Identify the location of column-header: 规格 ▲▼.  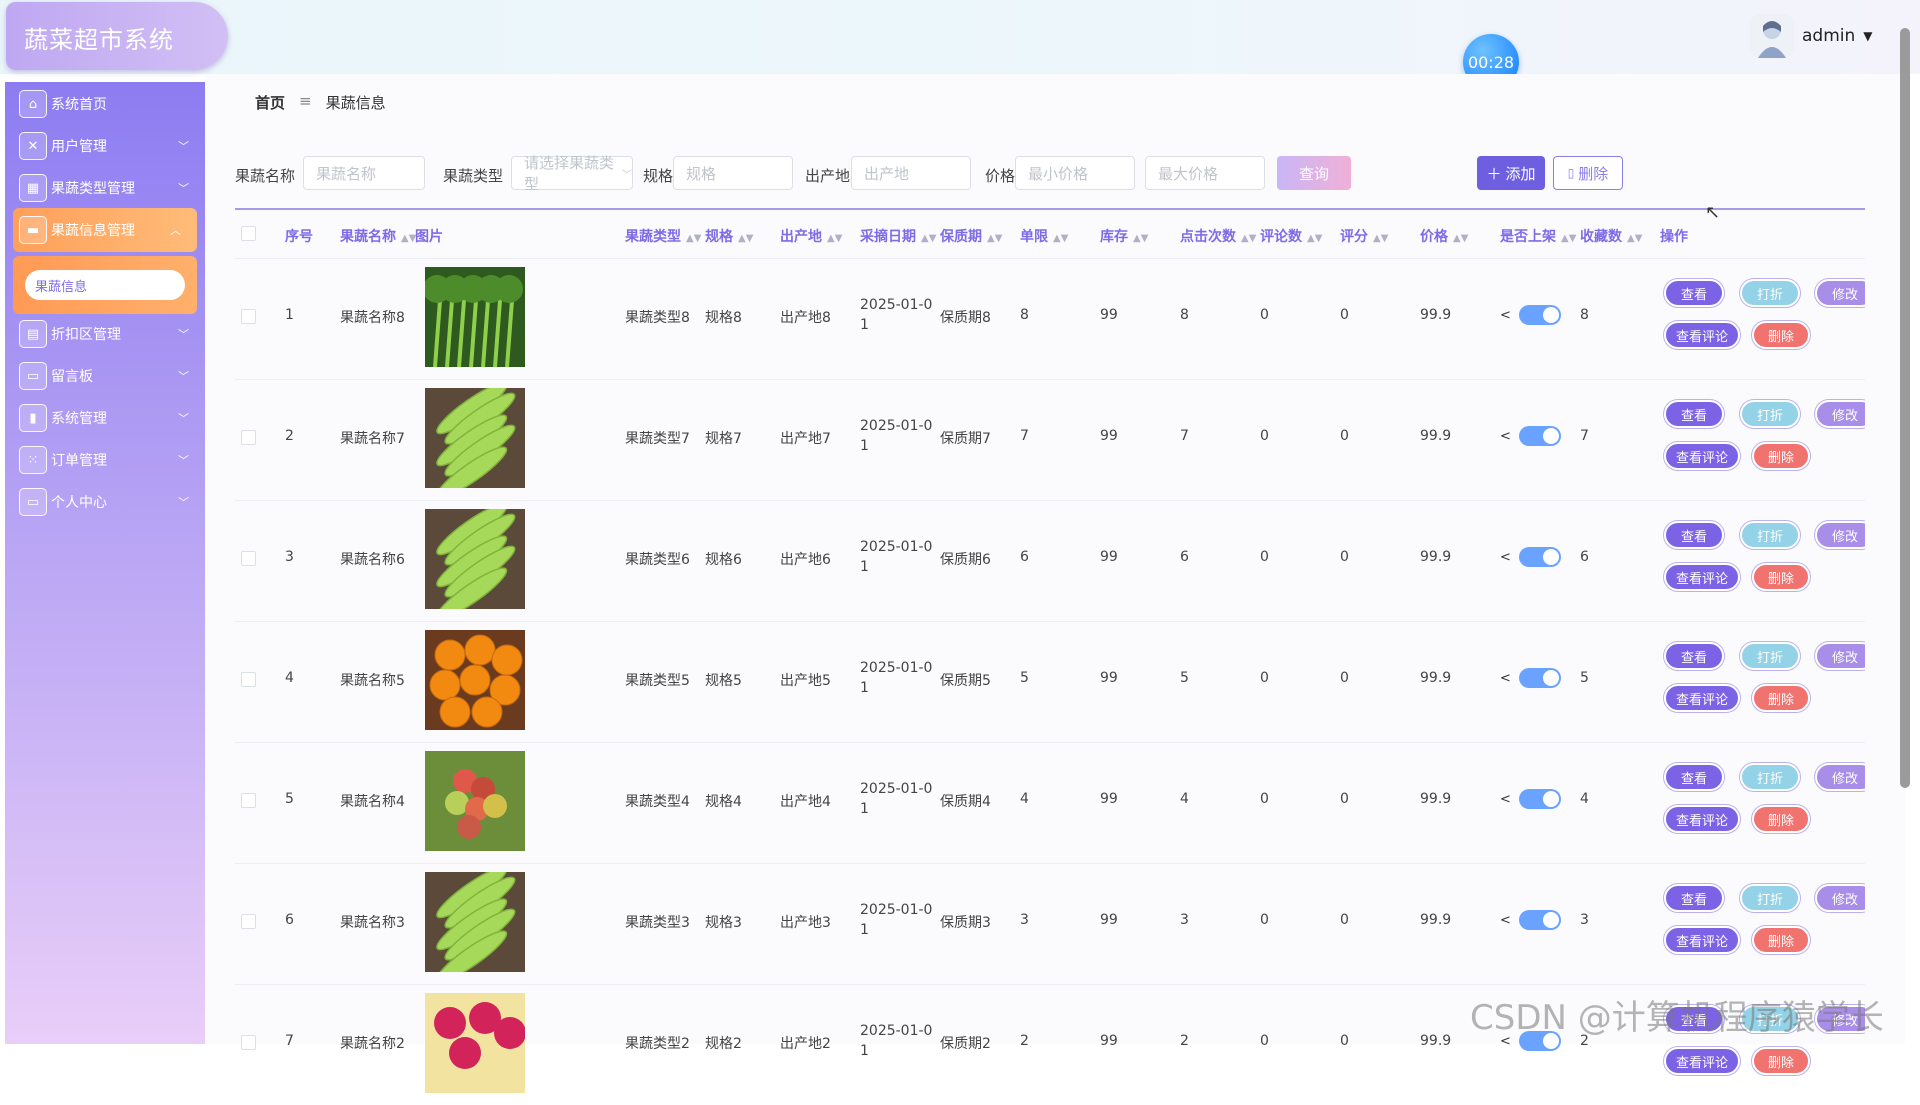
(729, 236).